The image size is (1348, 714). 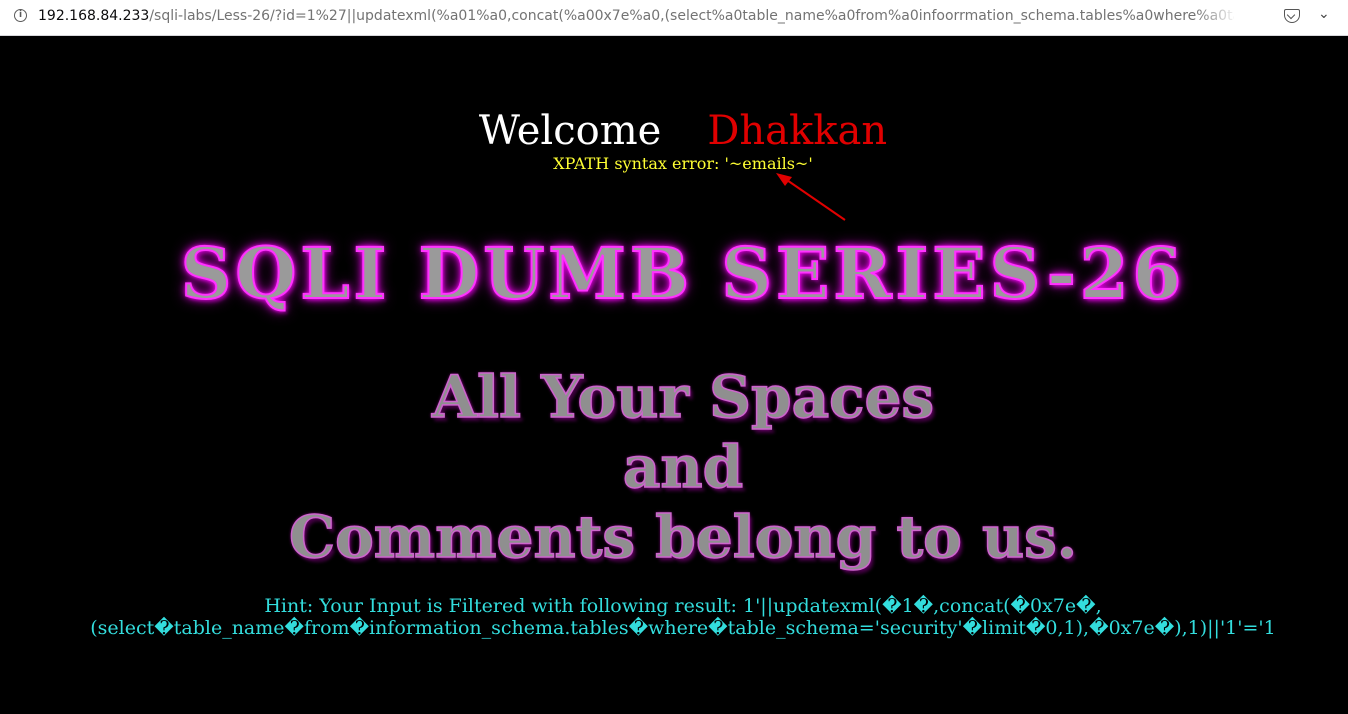 What do you see at coordinates (683, 397) in the screenshot?
I see `tagline-line-1: All Your Spaces` at bounding box center [683, 397].